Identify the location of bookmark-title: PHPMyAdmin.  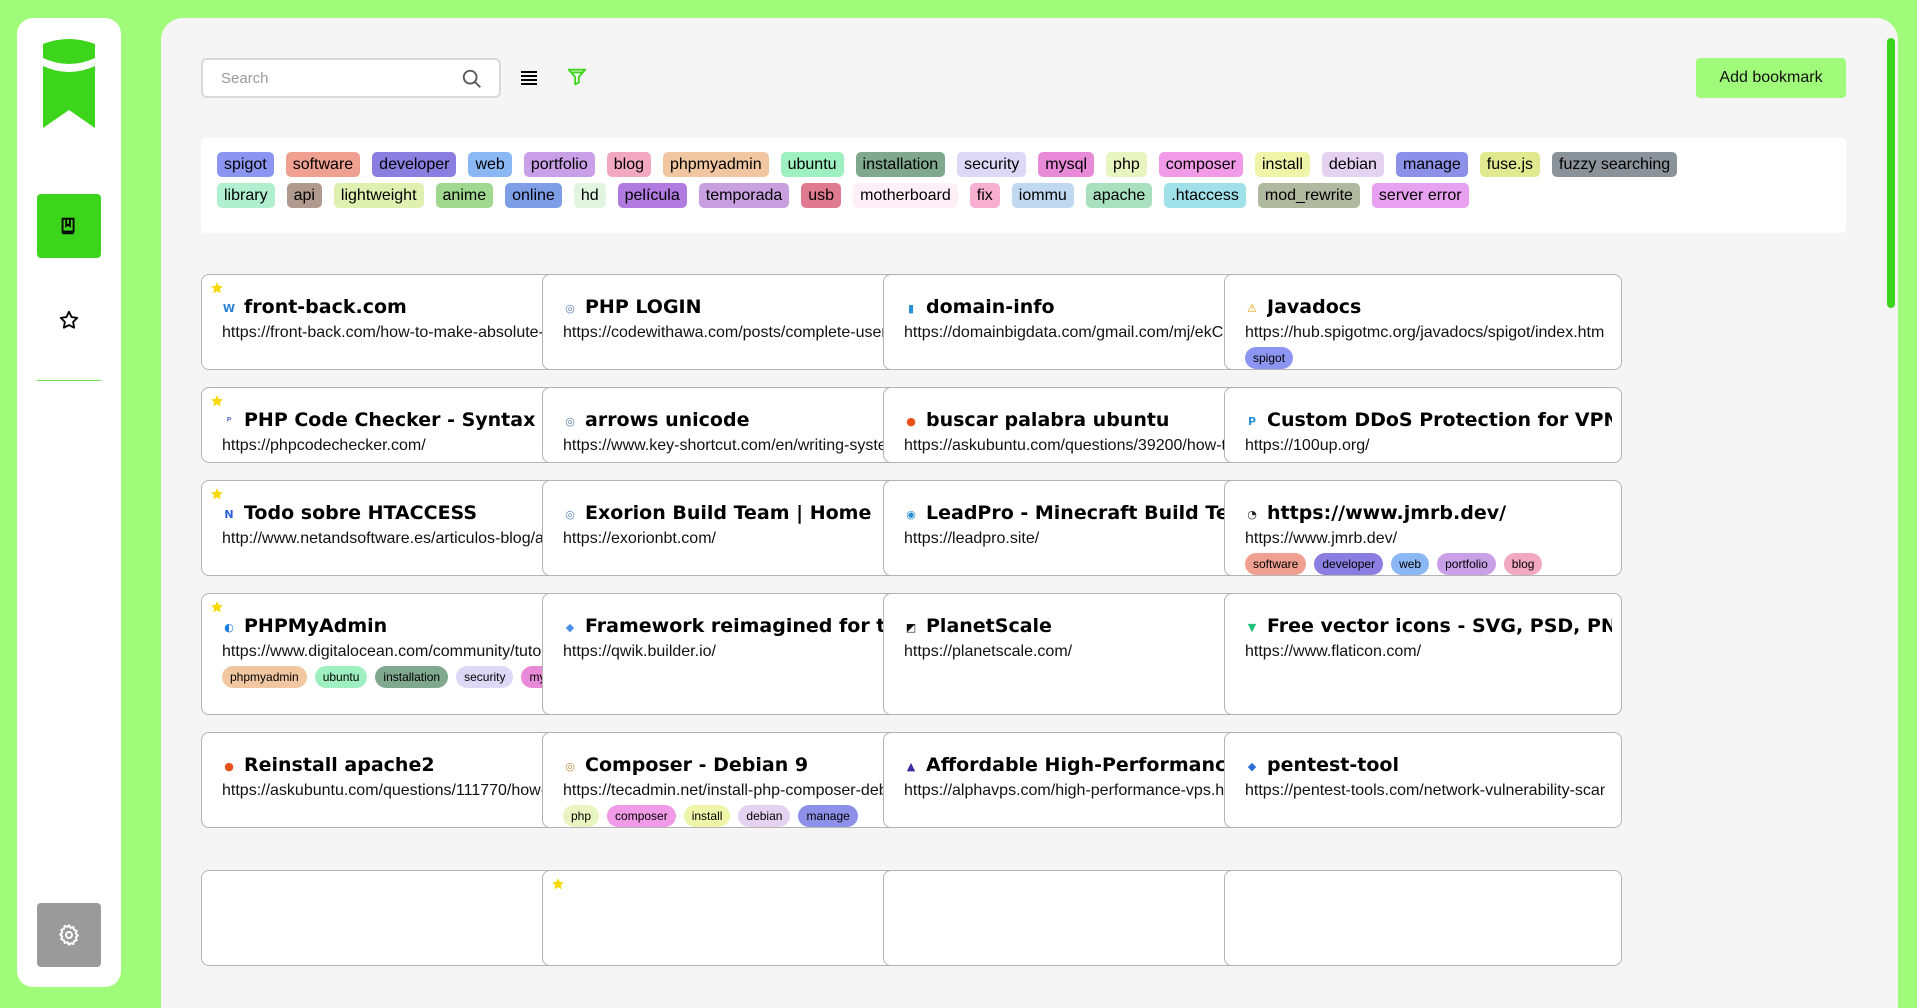
(416, 626).